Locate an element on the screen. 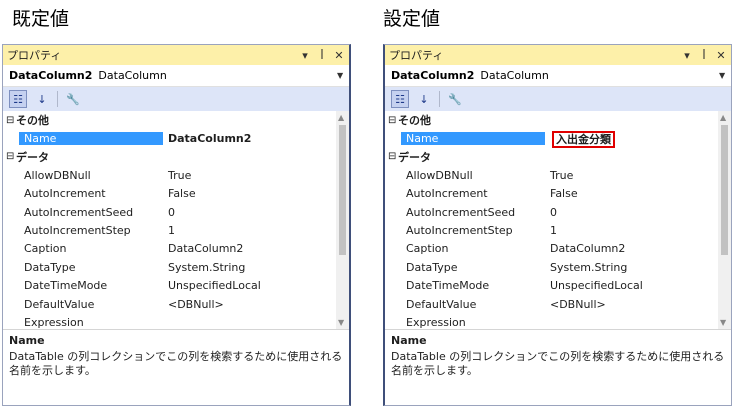  property-name: AutoIncrementStep is located at coordinates (459, 231).